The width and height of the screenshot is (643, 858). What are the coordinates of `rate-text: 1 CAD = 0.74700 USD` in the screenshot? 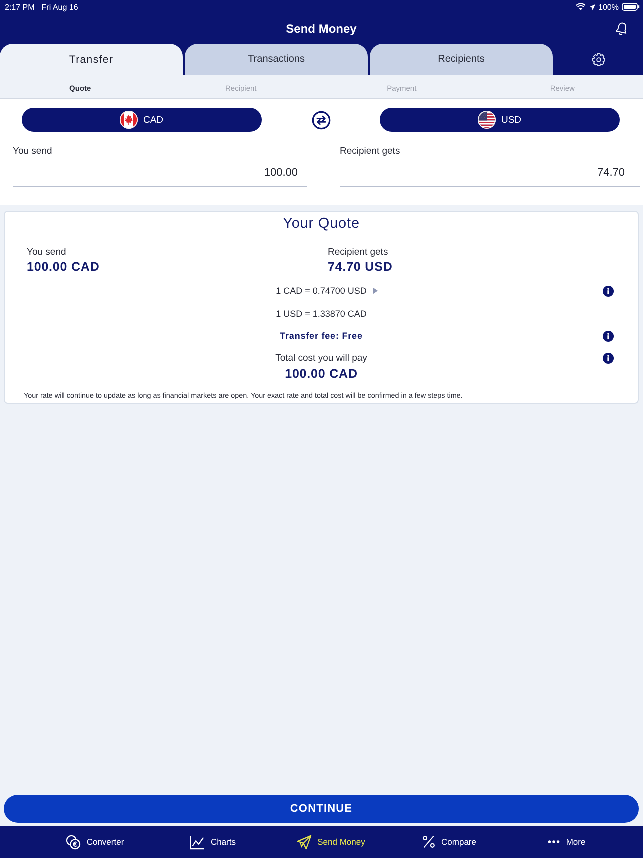 It's located at (321, 291).